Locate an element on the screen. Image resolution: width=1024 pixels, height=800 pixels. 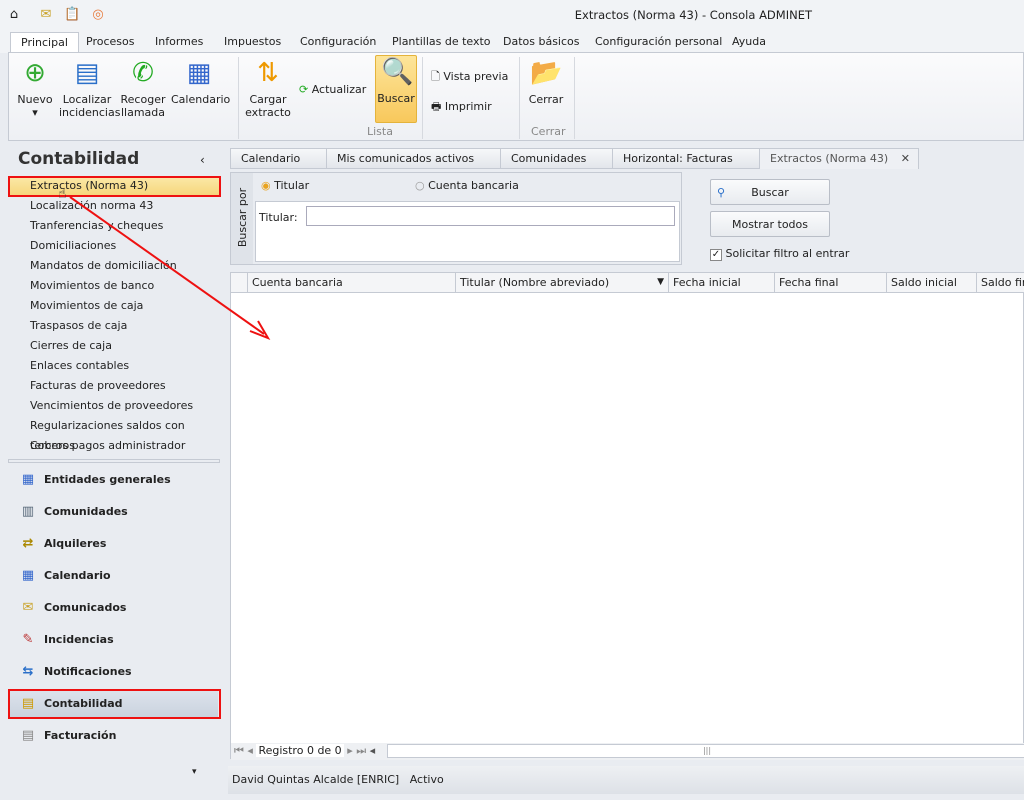
tab-ayuda: Ayuda is located at coordinates (749, 42).